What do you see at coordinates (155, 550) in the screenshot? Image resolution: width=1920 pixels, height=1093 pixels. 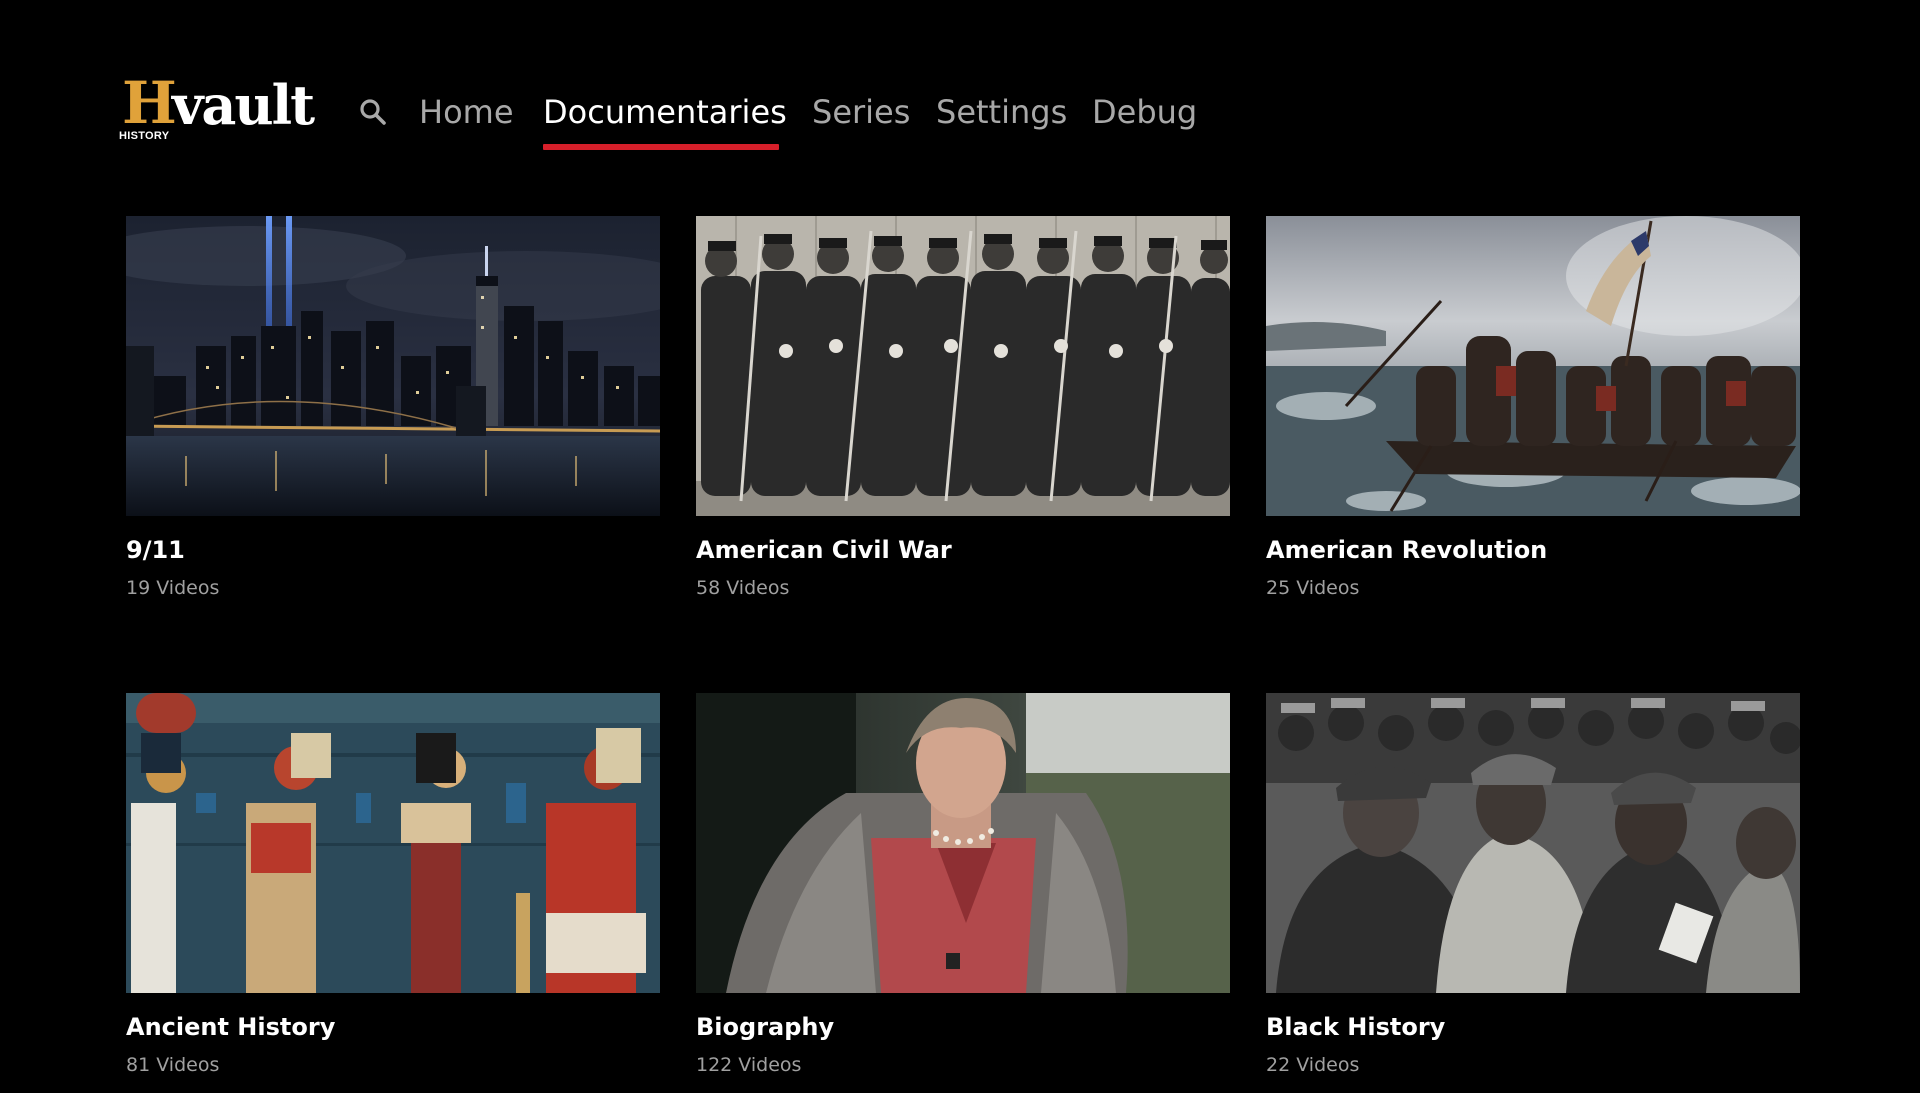 I see `category-title: 9/11` at bounding box center [155, 550].